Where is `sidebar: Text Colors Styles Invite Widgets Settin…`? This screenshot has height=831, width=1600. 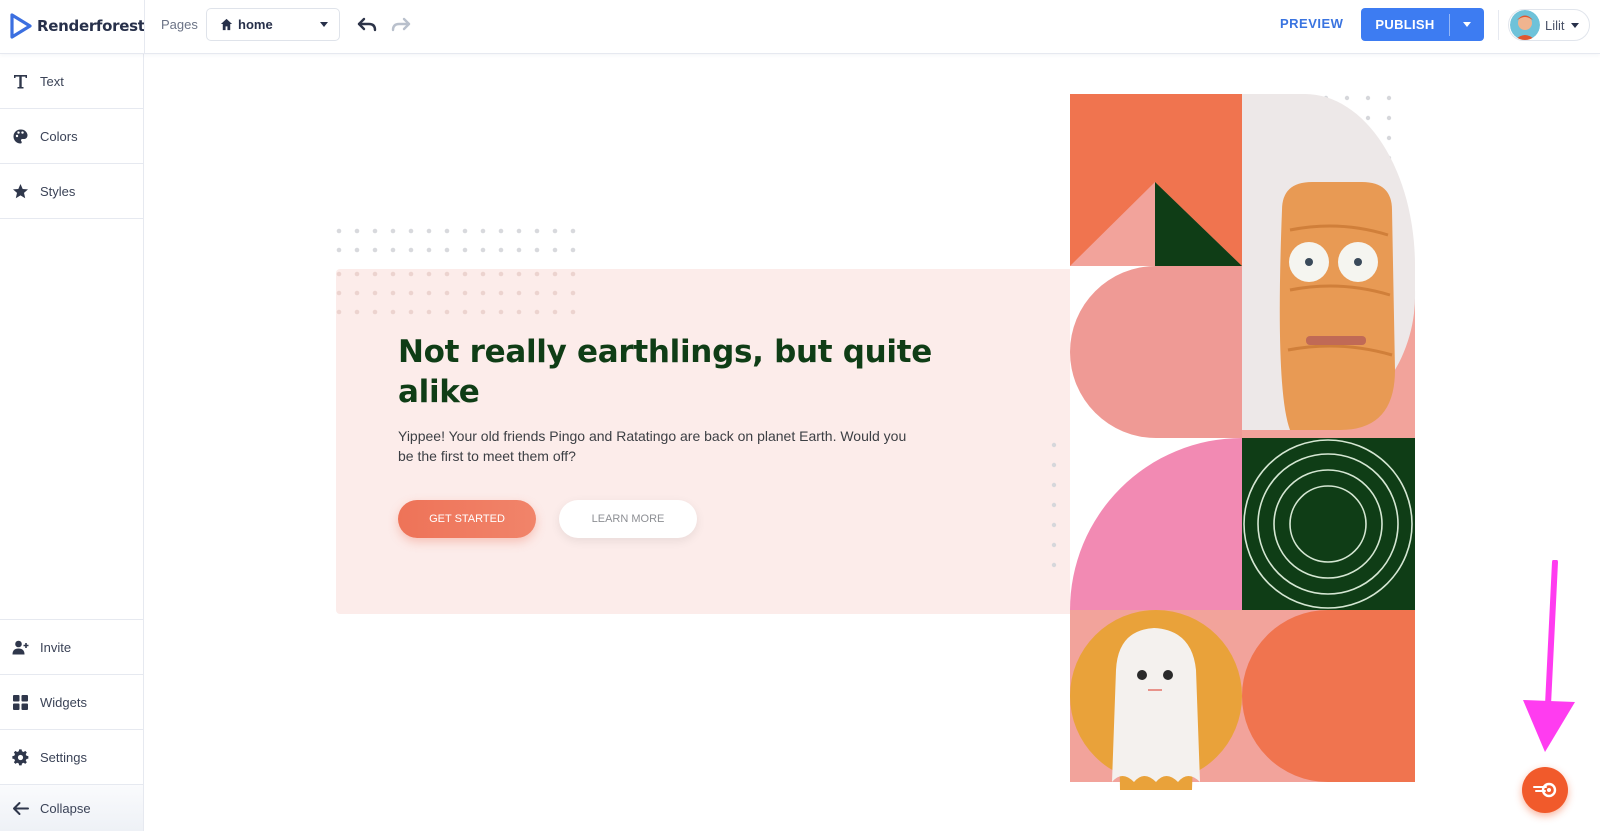 sidebar: Text Colors Styles Invite Widgets Settin… is located at coordinates (72, 442).